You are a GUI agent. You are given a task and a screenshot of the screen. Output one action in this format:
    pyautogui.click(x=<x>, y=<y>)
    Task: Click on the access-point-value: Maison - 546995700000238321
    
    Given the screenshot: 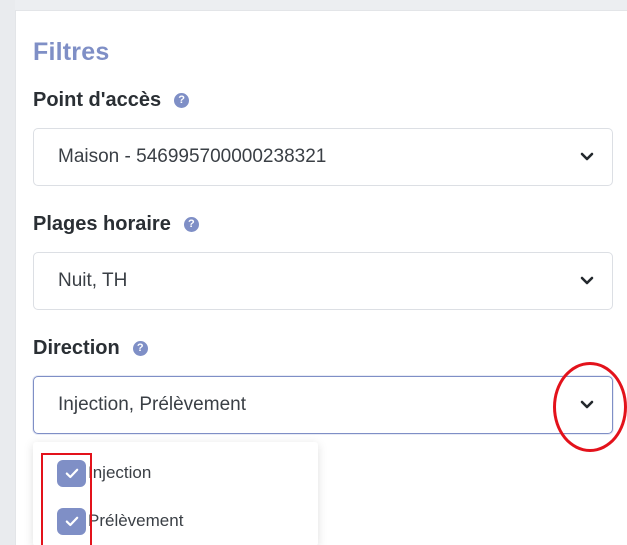 What is the action you would take?
    pyautogui.click(x=192, y=156)
    